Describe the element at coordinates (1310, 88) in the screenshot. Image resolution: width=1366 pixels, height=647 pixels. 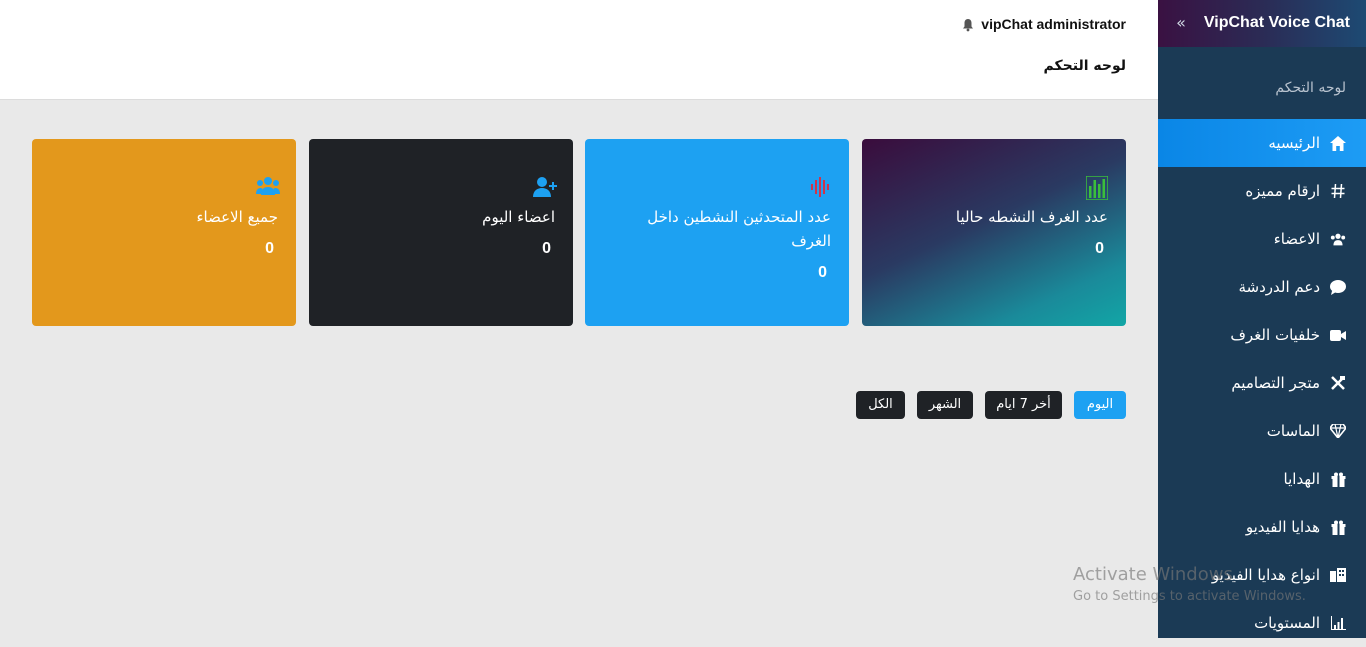
I see `sidebar-heading: لوحه التحكم` at that location.